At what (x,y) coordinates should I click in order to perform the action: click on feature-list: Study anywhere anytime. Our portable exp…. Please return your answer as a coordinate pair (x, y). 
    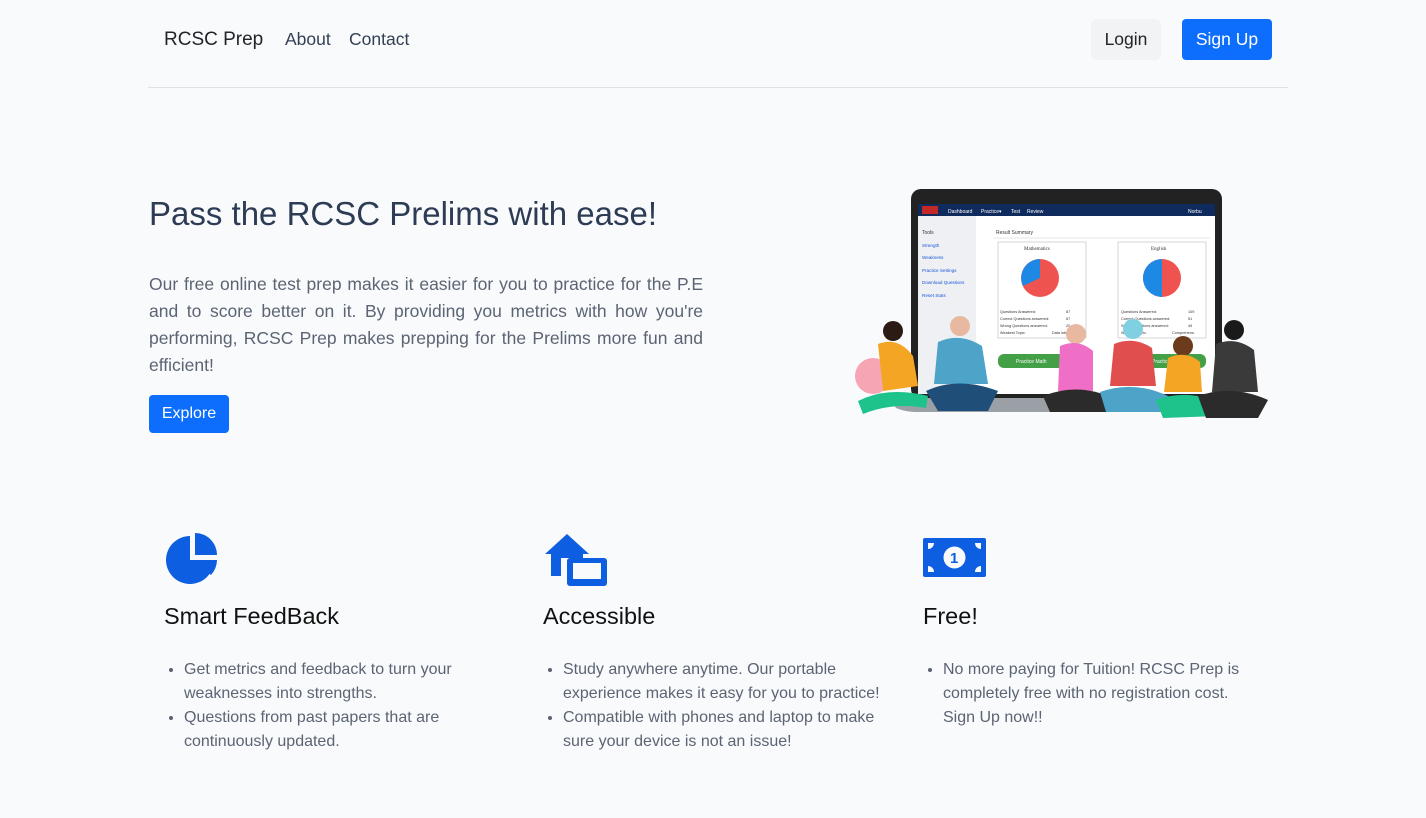
    Looking at the image, I should click on (713, 706).